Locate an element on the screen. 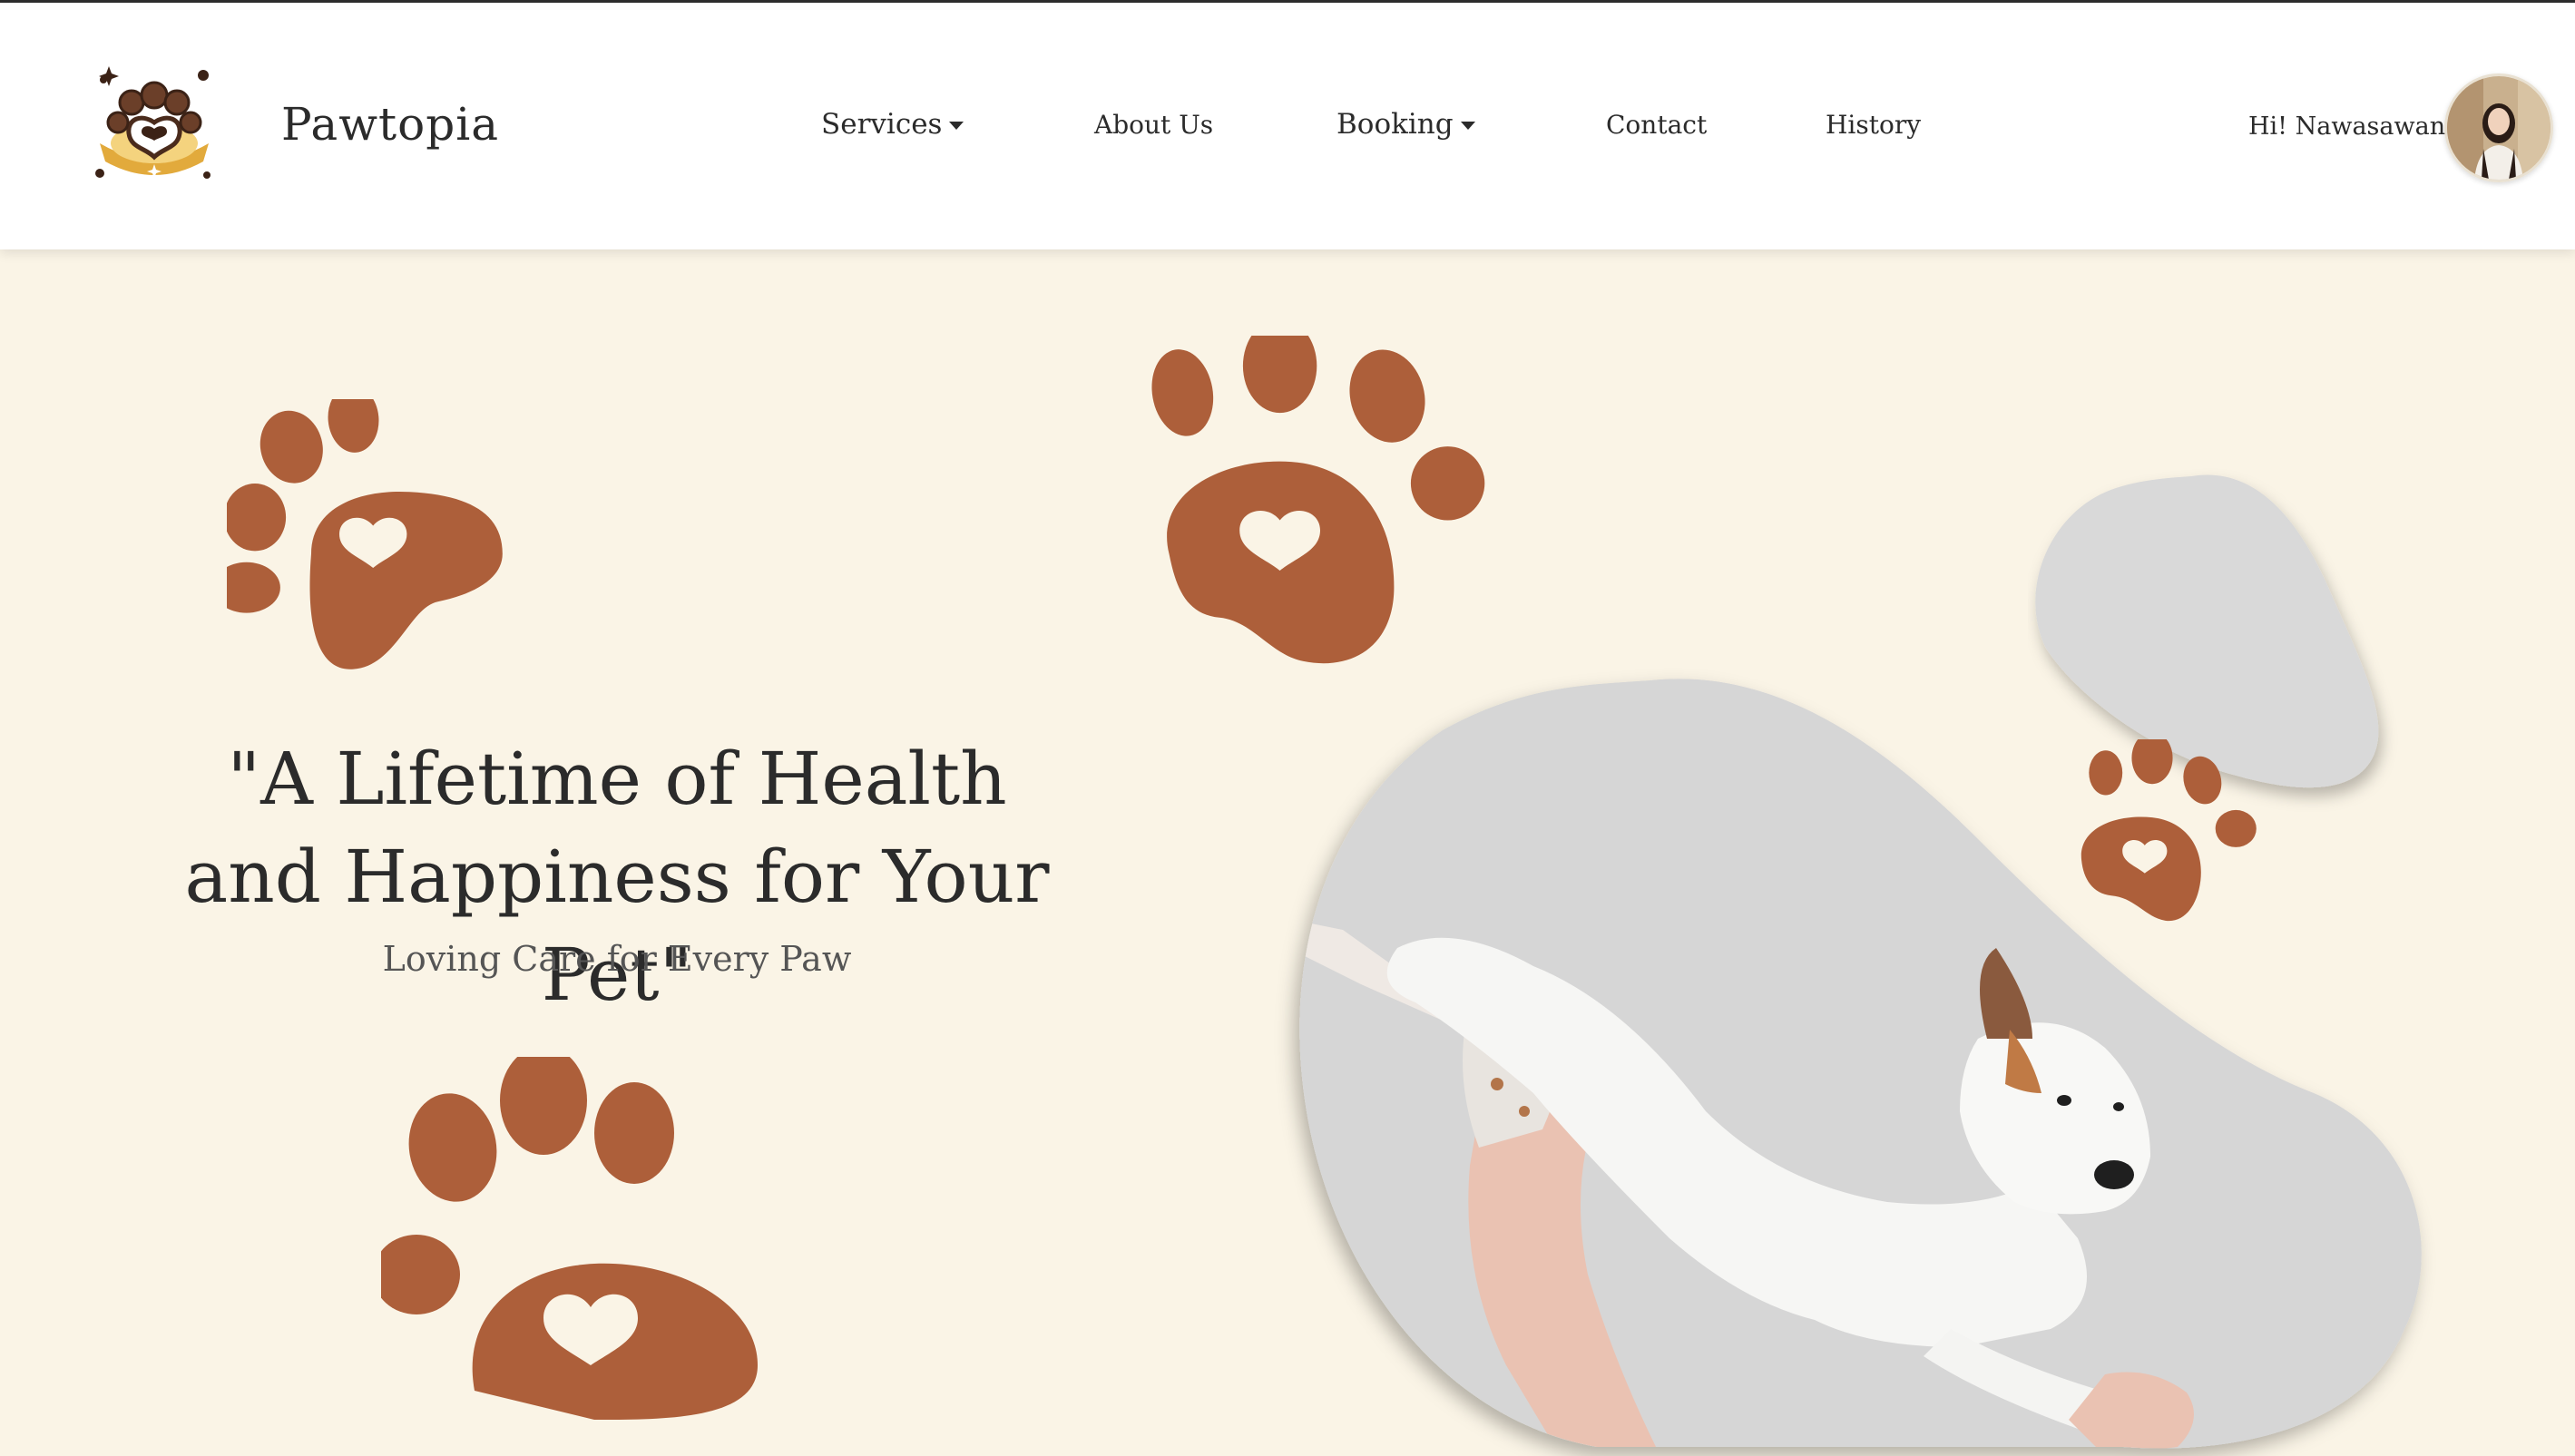 The width and height of the screenshot is (2575, 1456). pawtopia-logo-icon is located at coordinates (154, 125).